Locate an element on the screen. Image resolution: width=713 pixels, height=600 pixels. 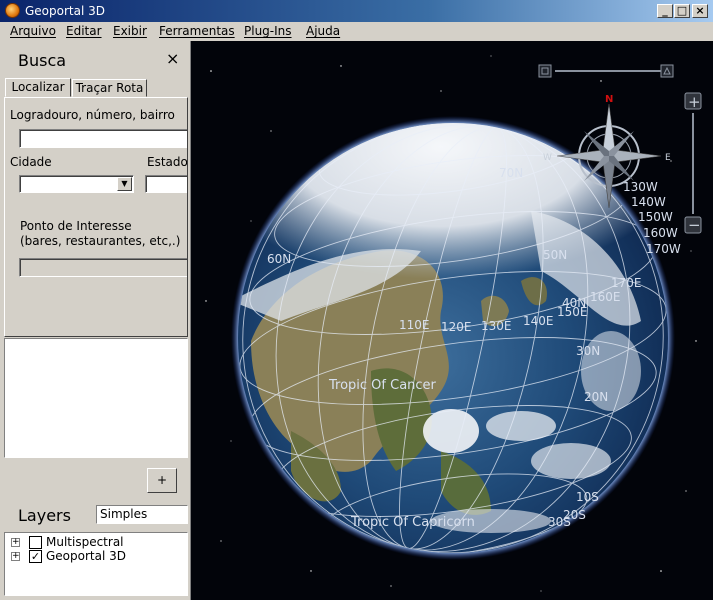
layer-label: Multispectral is located at coordinates (85, 542).